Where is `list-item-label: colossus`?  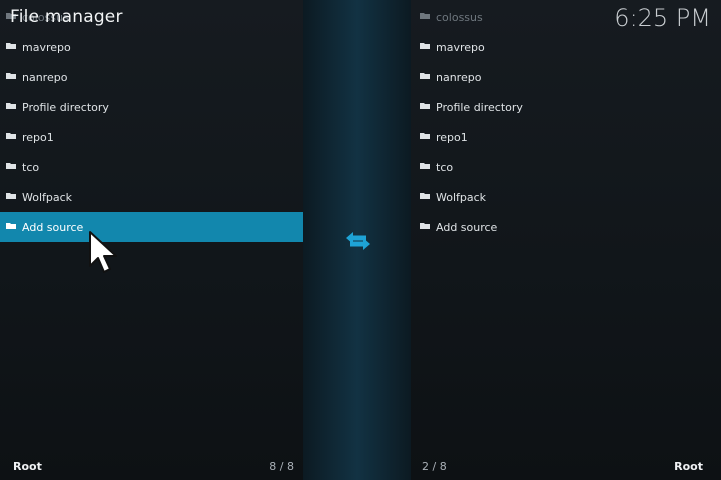
list-item-label: colossus is located at coordinates (459, 17).